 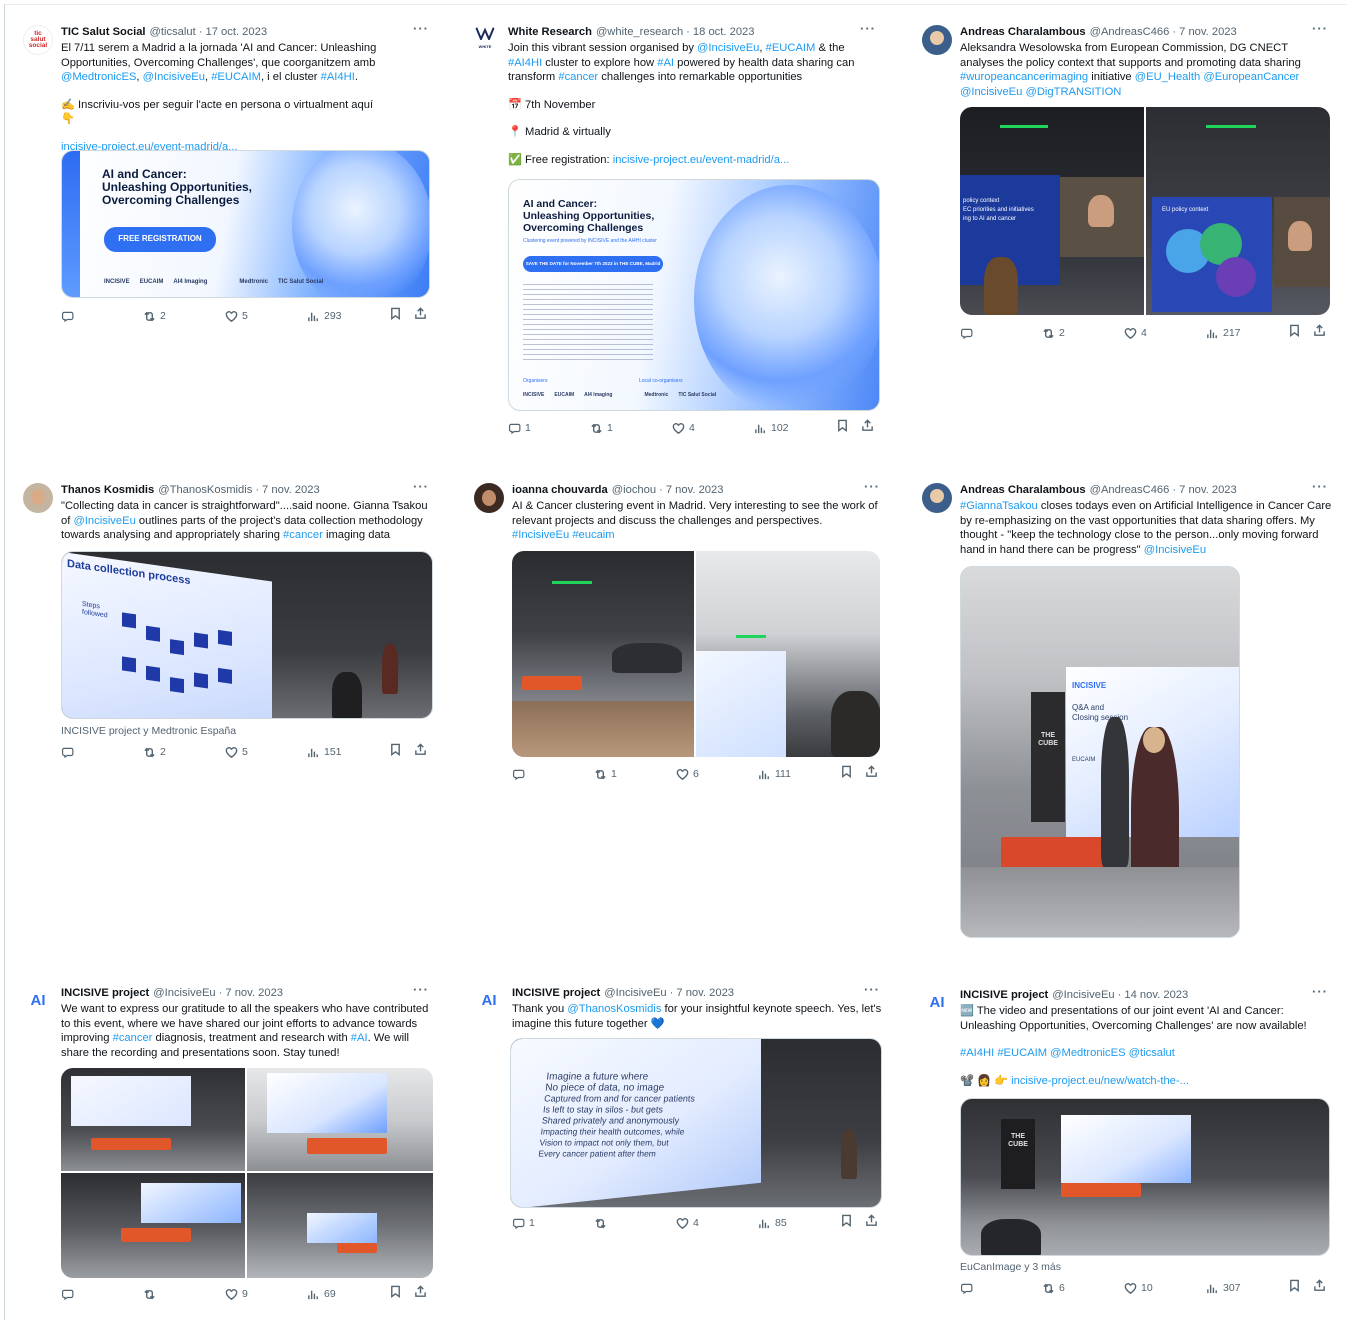 I want to click on avatar: tic salut social, so click(x=38, y=40).